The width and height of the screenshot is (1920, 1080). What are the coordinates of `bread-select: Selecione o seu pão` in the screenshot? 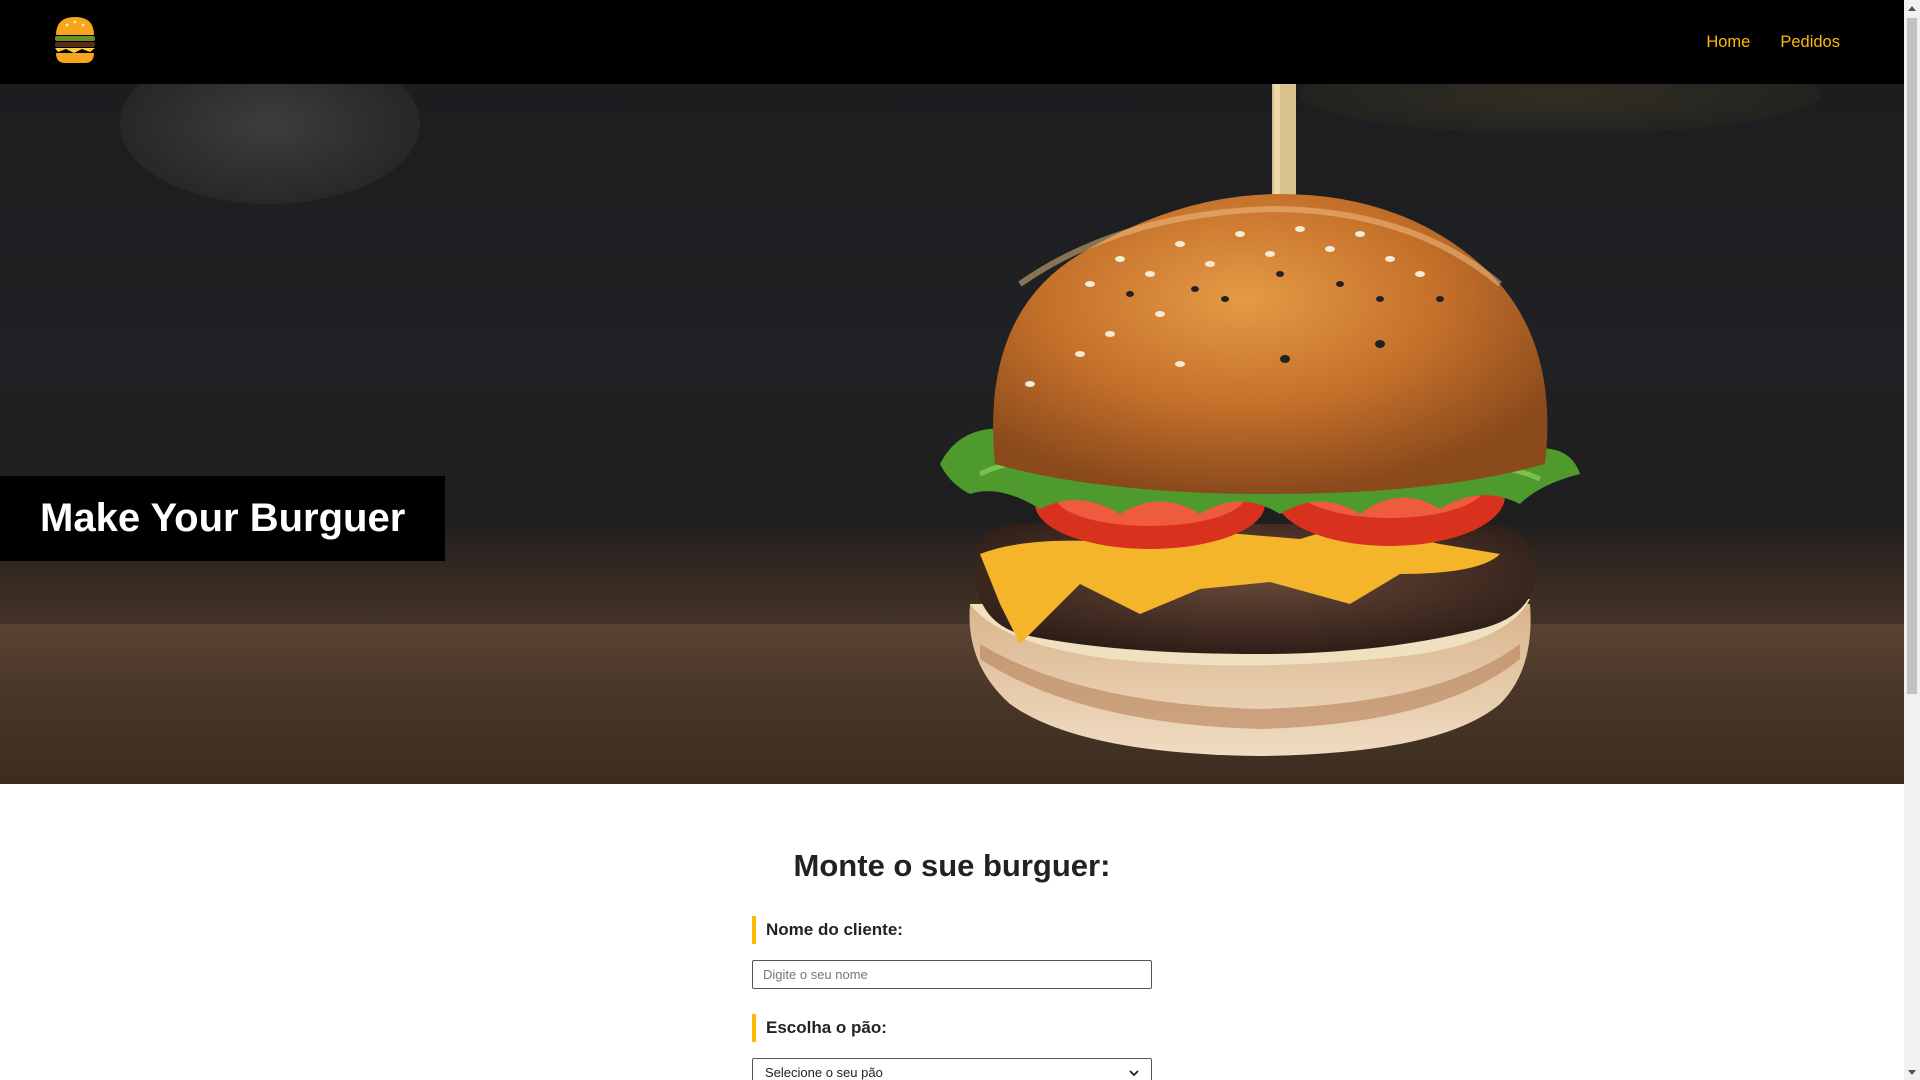 It's located at (952, 1069).